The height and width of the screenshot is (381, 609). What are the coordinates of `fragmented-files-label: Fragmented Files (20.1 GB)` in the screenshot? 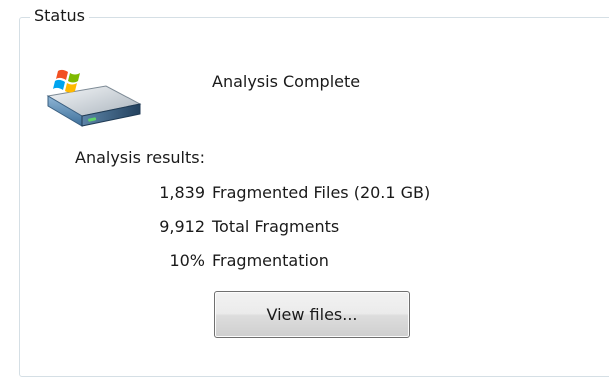 It's located at (321, 192).